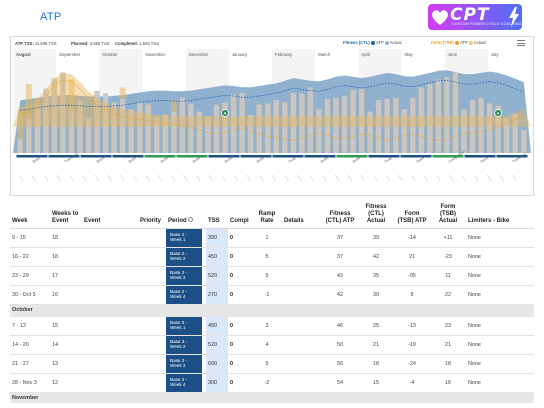 Image resolution: width=544 pixels, height=408 pixels. I want to click on month-label: November, so click(156, 54).